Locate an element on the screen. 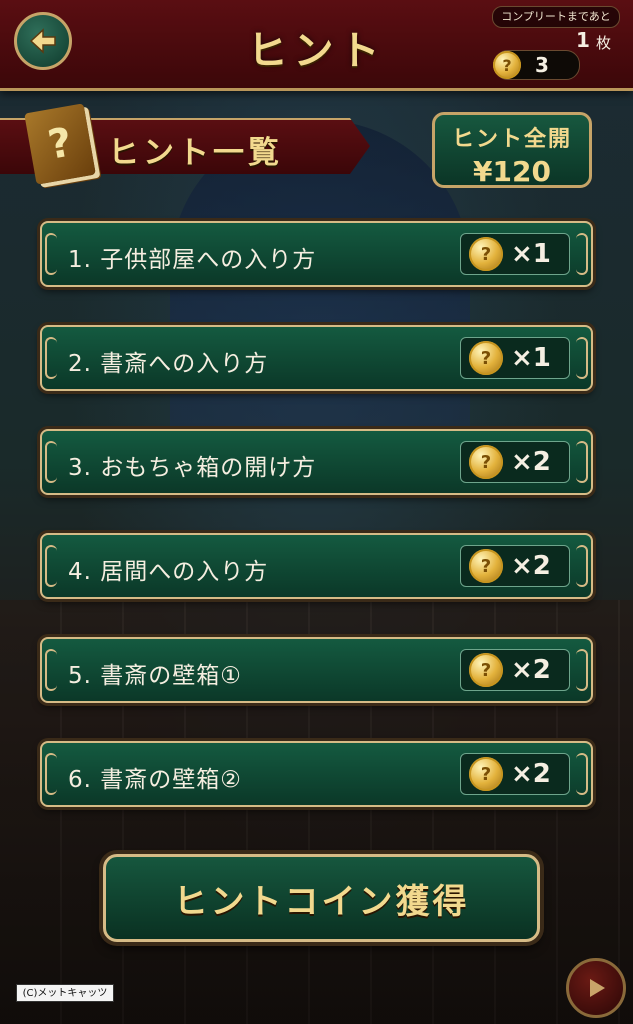 This screenshot has height=1024, width=633. header-bar: ヒント コンプリートまであと 1 枚 ? 3 is located at coordinates (316, 45).